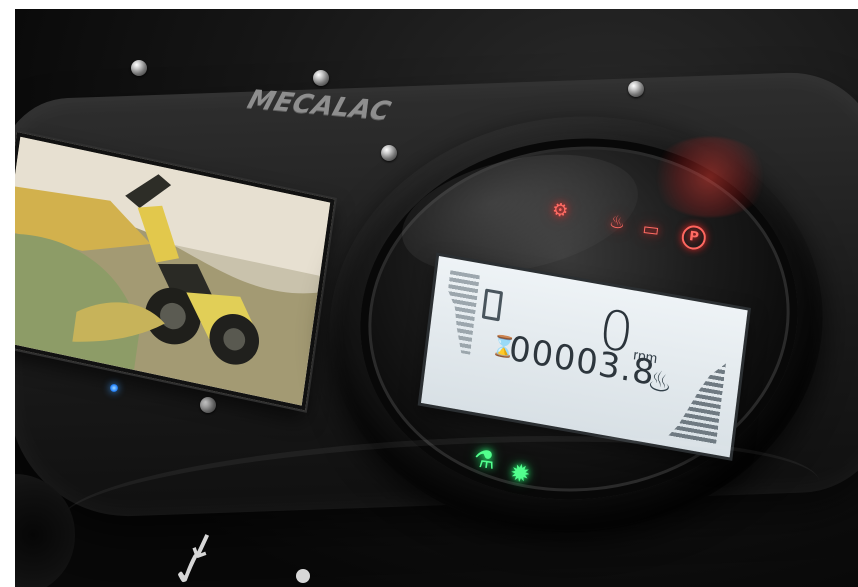 Image resolution: width=858 pixels, height=587 pixels. Describe the element at coordinates (114, 388) in the screenshot. I see `blue-indicator-light` at that location.